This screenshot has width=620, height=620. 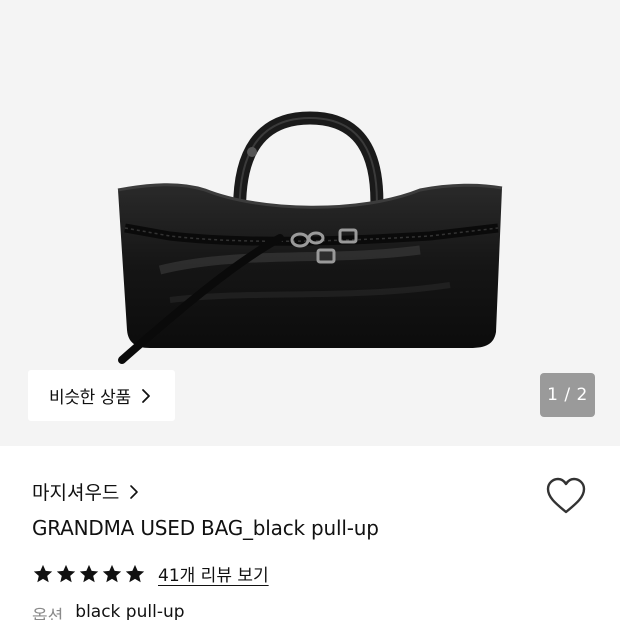 What do you see at coordinates (213, 573) in the screenshot?
I see `reviews-link: 41개 리뷰 보기` at bounding box center [213, 573].